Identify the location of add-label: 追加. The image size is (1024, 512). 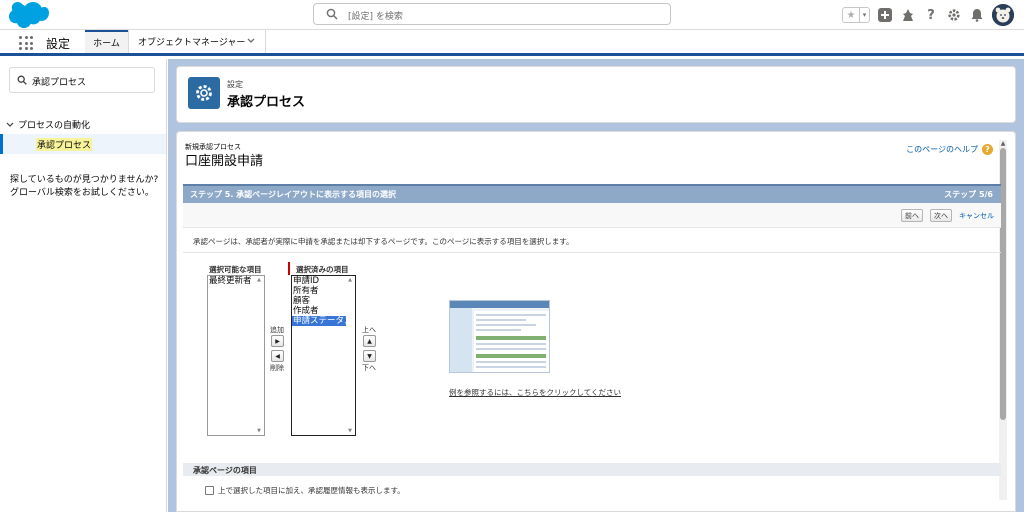
(277, 330).